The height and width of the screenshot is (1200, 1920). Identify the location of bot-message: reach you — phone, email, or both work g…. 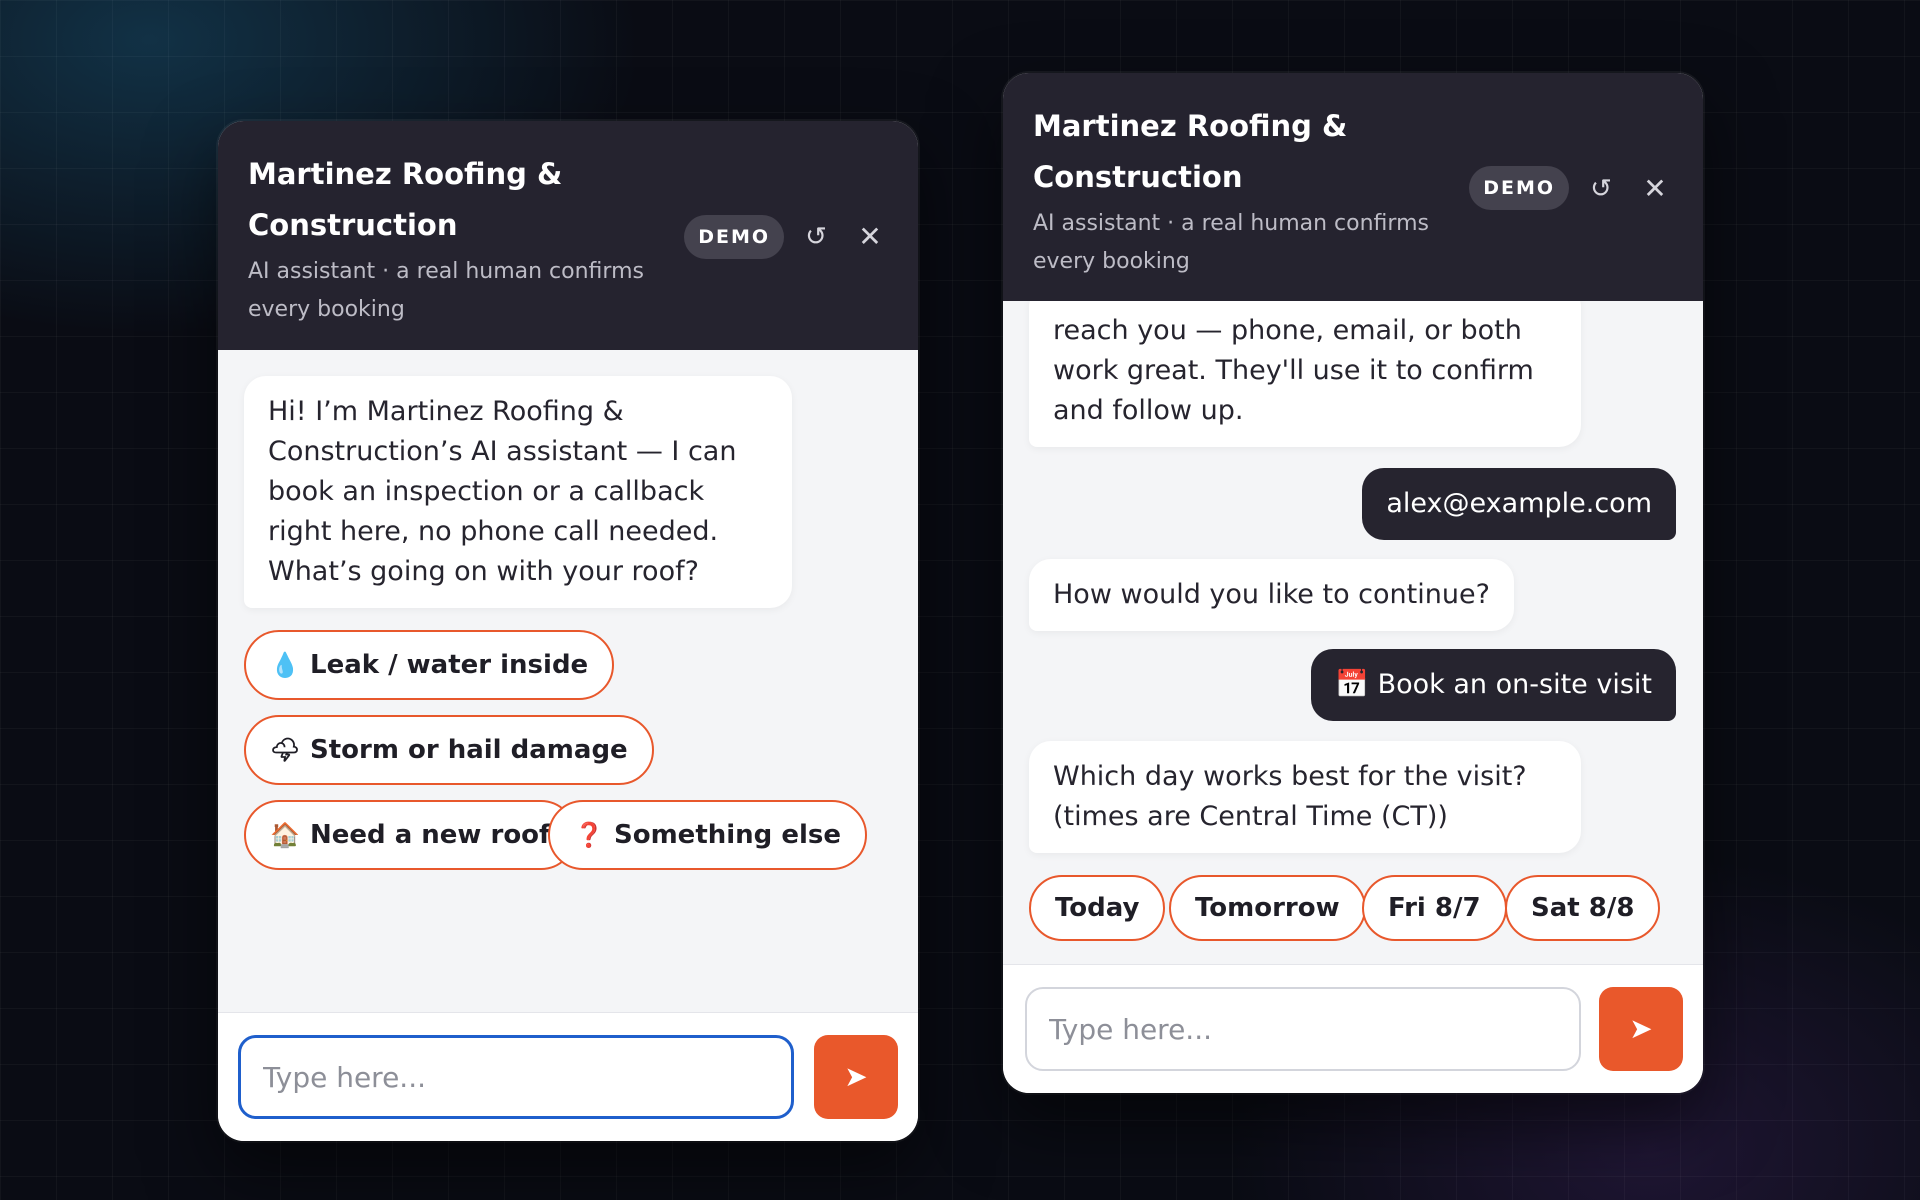
(1305, 374).